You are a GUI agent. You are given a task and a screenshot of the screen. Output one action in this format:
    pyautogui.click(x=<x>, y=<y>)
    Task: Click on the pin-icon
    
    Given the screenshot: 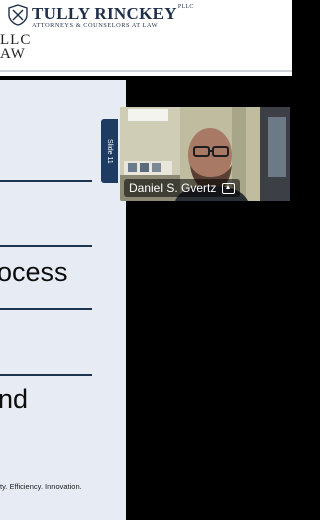 What is the action you would take?
    pyautogui.click(x=229, y=188)
    